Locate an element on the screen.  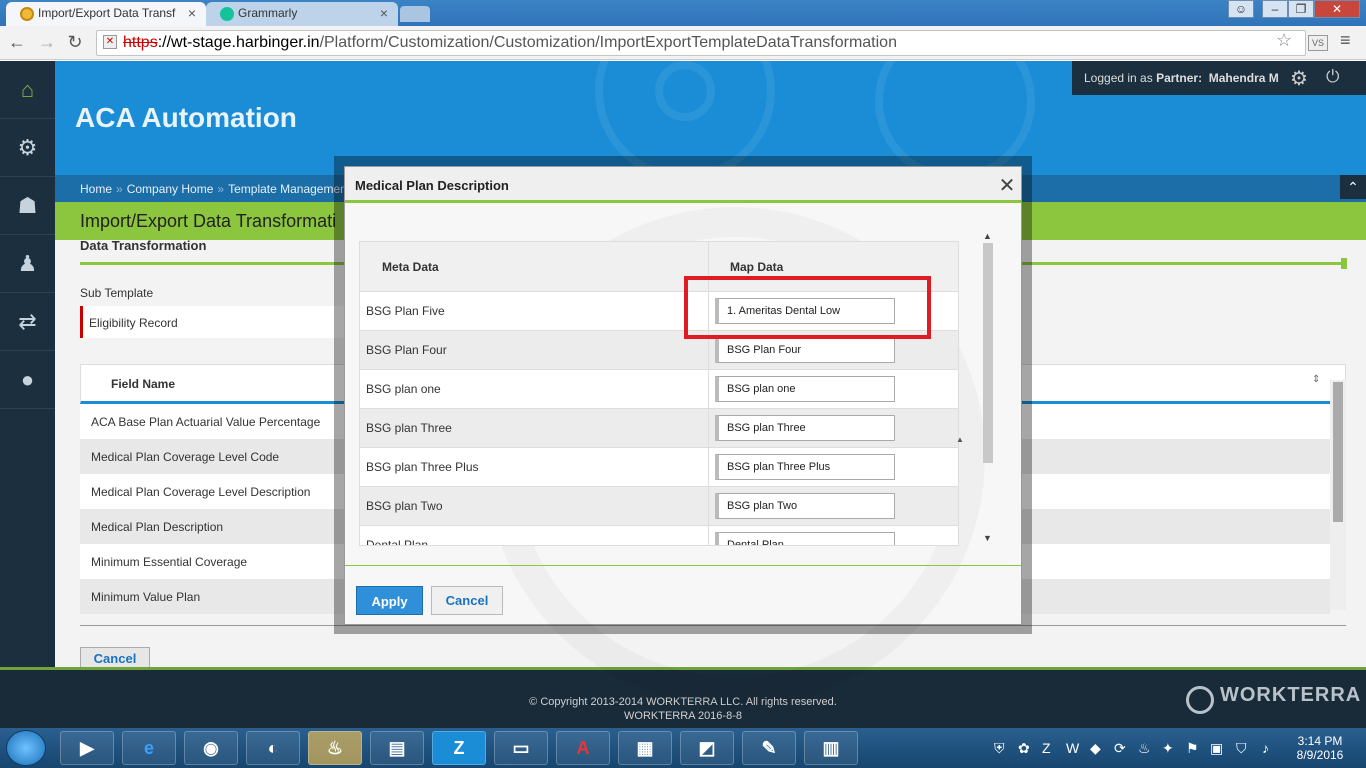
banner-decoration is located at coordinates (685, 91).